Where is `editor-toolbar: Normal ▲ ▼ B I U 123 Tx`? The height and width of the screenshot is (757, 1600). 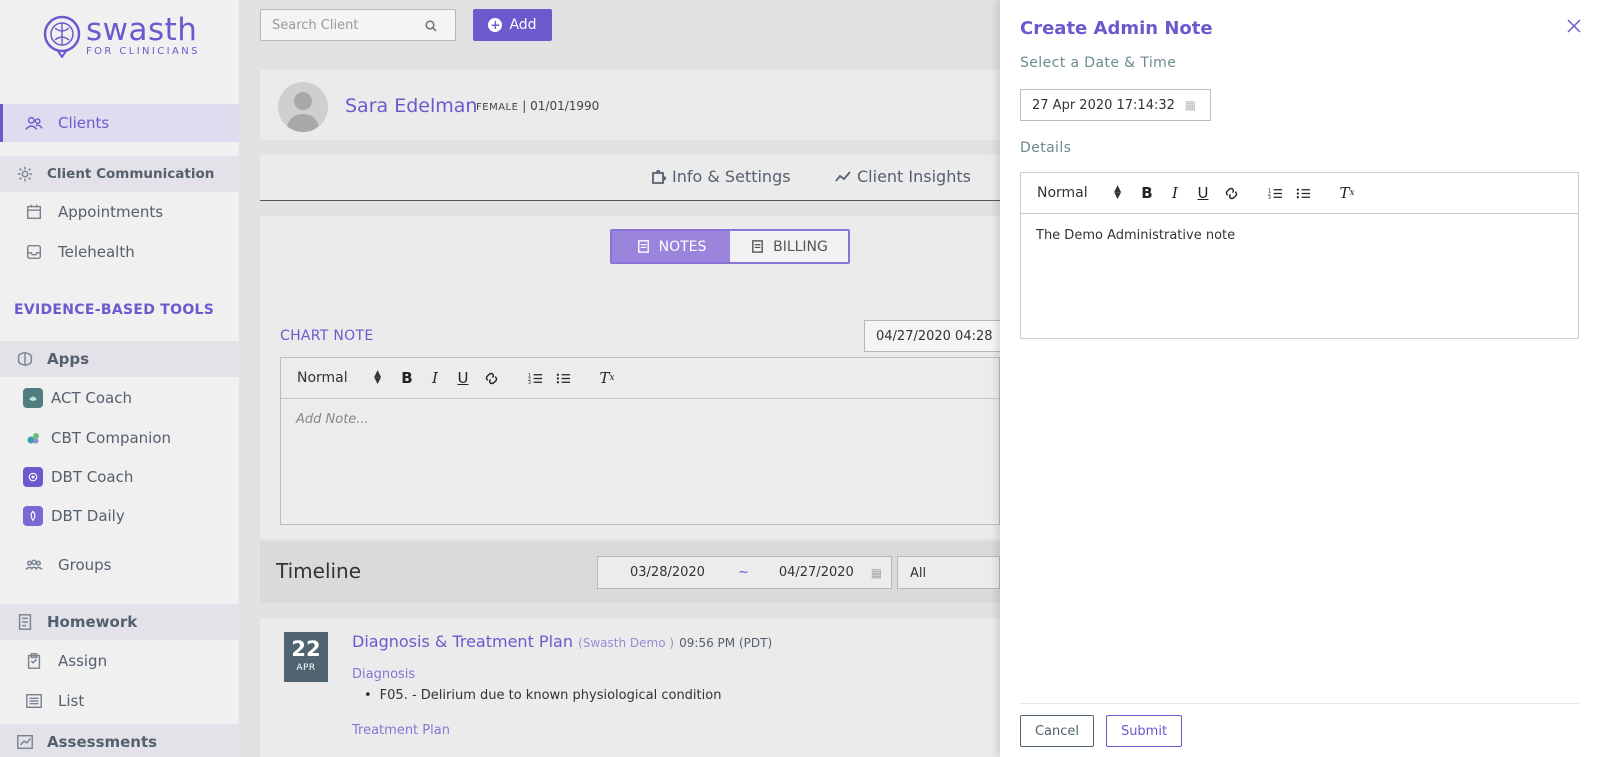
editor-toolbar: Normal ▲ ▼ B I U 123 Tx is located at coordinates (640, 378).